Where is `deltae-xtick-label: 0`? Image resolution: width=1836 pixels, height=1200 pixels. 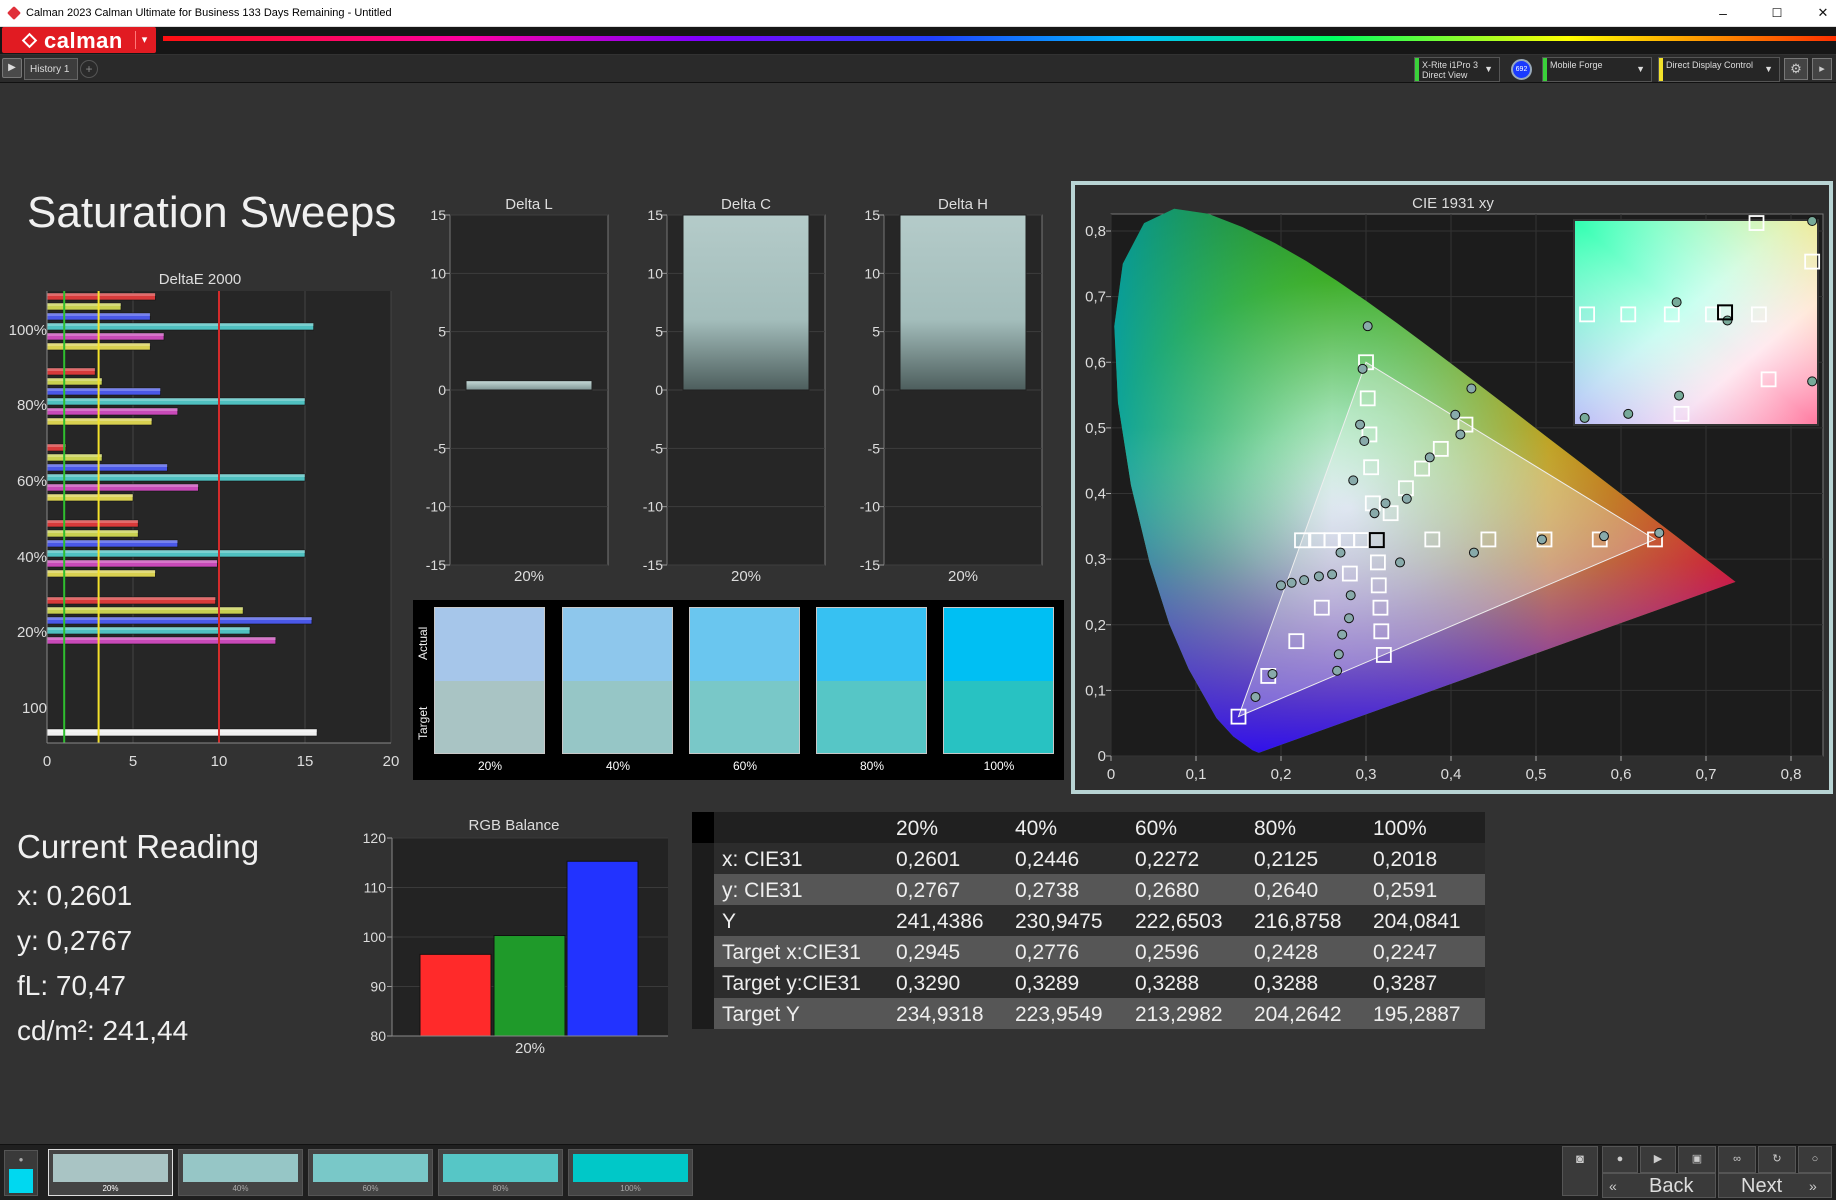
deltae-xtick-label: 0 is located at coordinates (47, 761).